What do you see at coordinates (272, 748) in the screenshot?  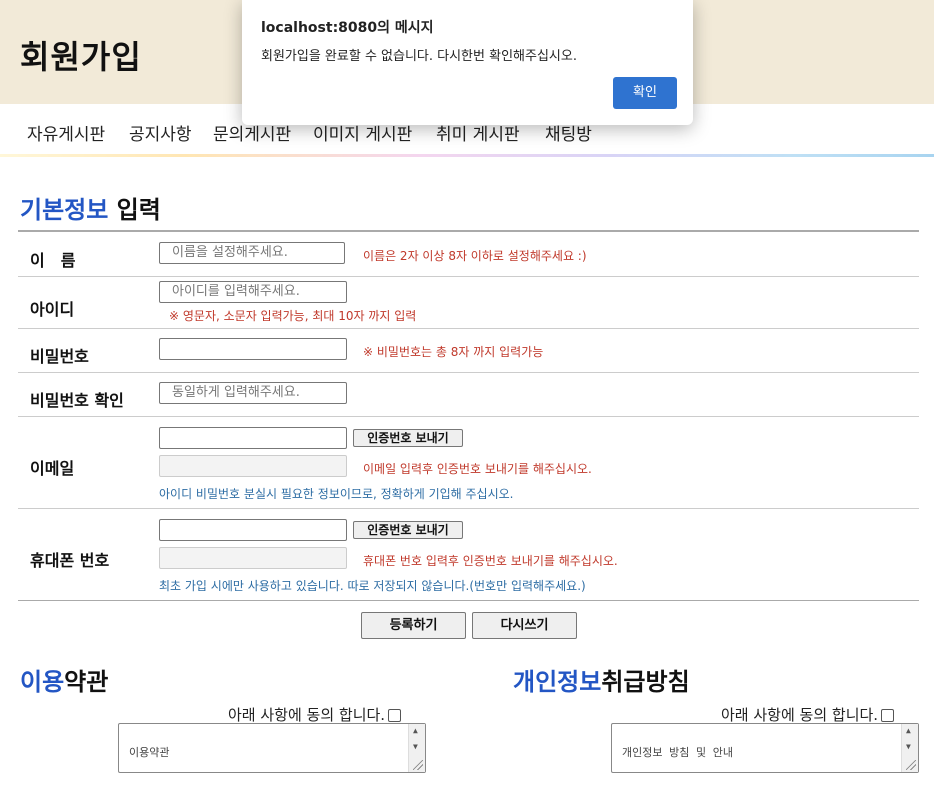 I see `terms-textarea: 이용약관 ▲ ▼` at bounding box center [272, 748].